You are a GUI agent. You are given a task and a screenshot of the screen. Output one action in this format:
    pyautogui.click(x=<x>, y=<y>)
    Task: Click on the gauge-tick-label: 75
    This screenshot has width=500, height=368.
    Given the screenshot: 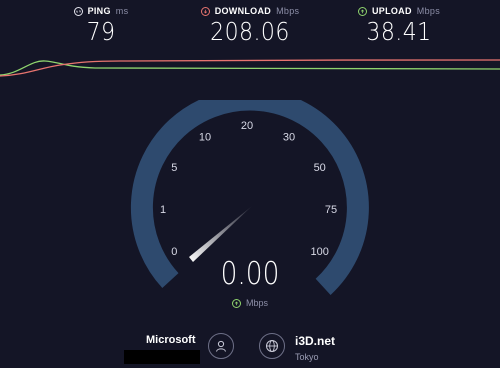 What is the action you would take?
    pyautogui.click(x=331, y=210)
    